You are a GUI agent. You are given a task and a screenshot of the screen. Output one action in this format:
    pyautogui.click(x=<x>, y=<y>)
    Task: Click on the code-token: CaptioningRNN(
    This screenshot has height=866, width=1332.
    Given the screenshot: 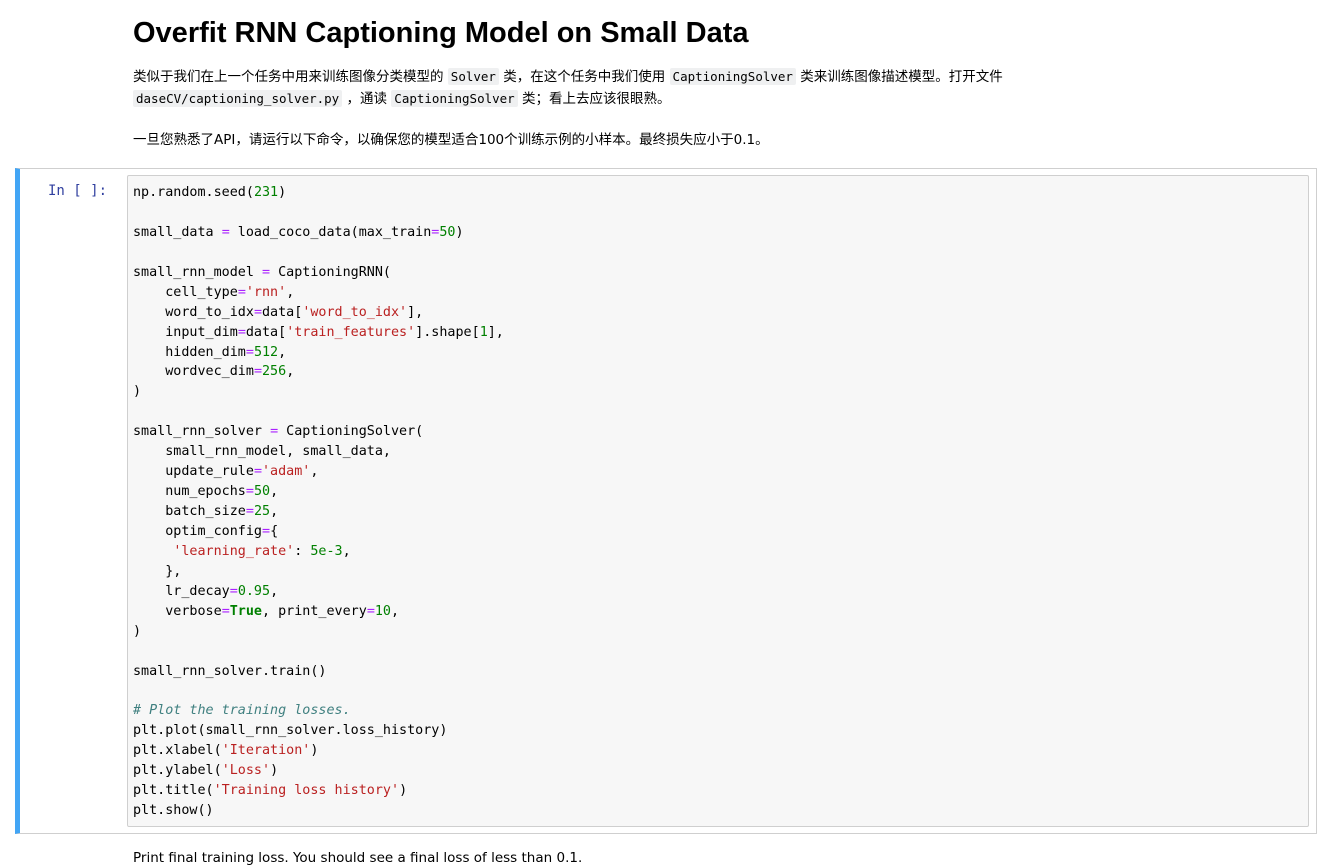 What is the action you would take?
    pyautogui.click(x=330, y=272)
    